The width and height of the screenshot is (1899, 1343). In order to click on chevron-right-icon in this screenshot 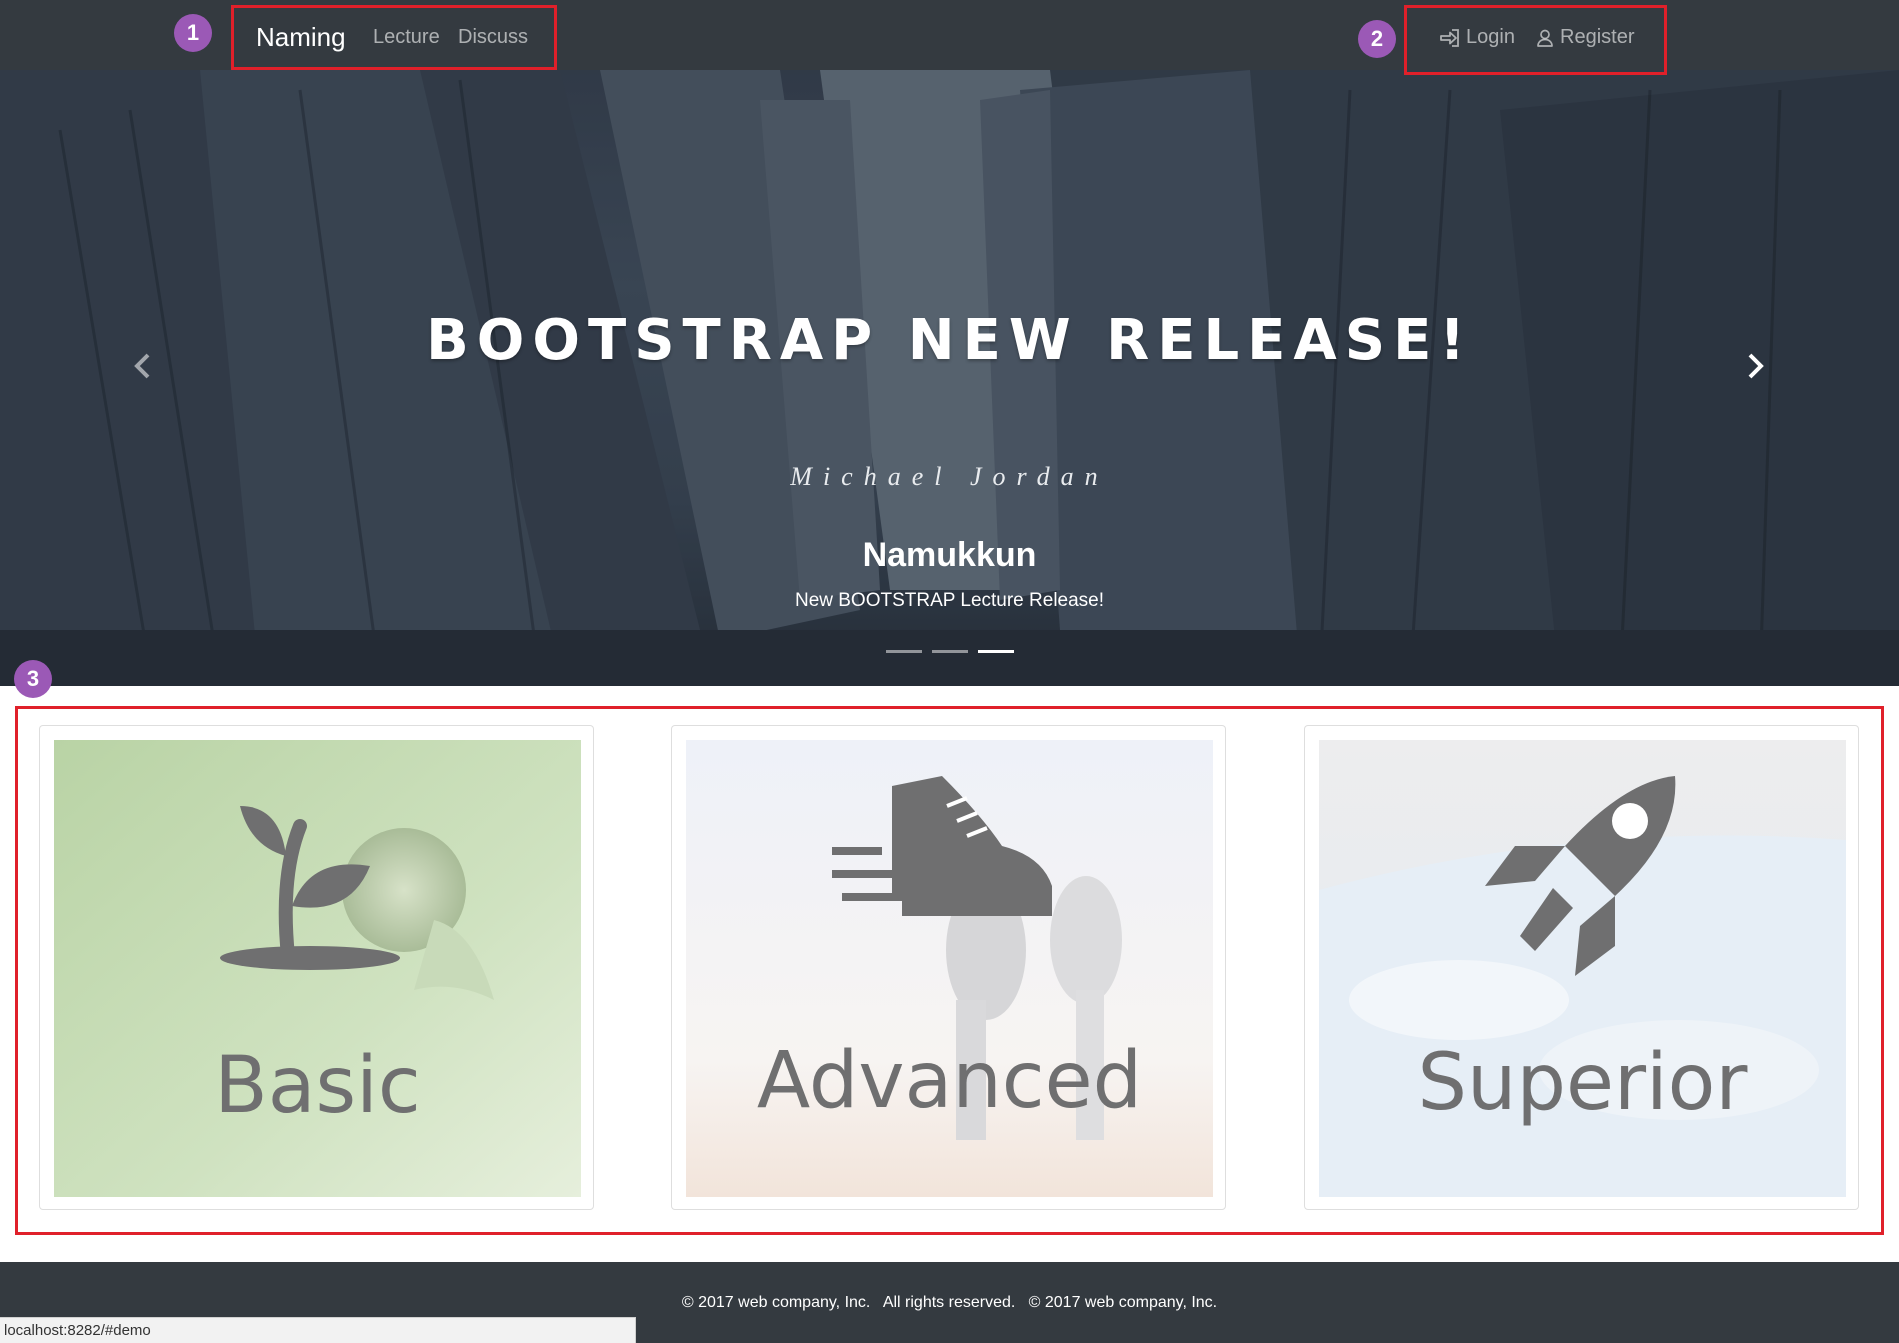, I will do `click(1756, 368)`.